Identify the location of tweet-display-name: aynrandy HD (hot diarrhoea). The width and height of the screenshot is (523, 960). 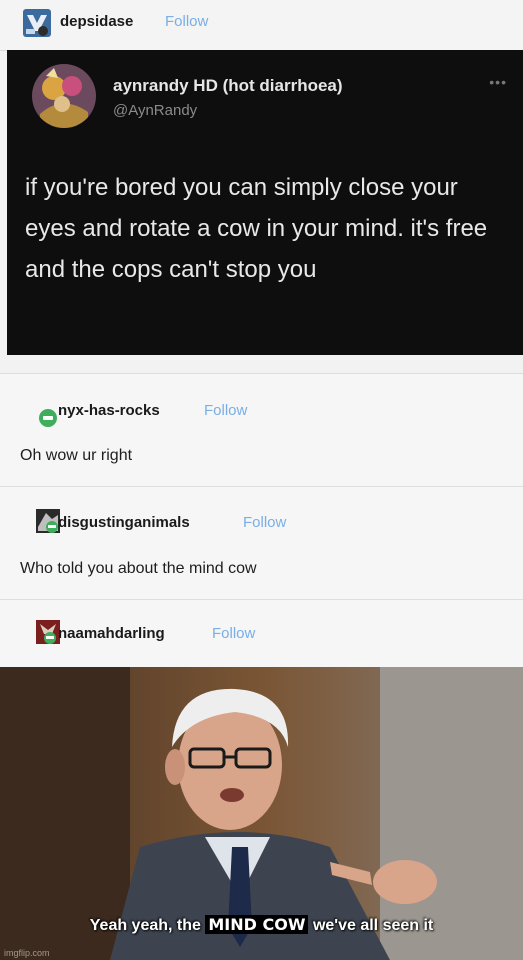
(228, 86).